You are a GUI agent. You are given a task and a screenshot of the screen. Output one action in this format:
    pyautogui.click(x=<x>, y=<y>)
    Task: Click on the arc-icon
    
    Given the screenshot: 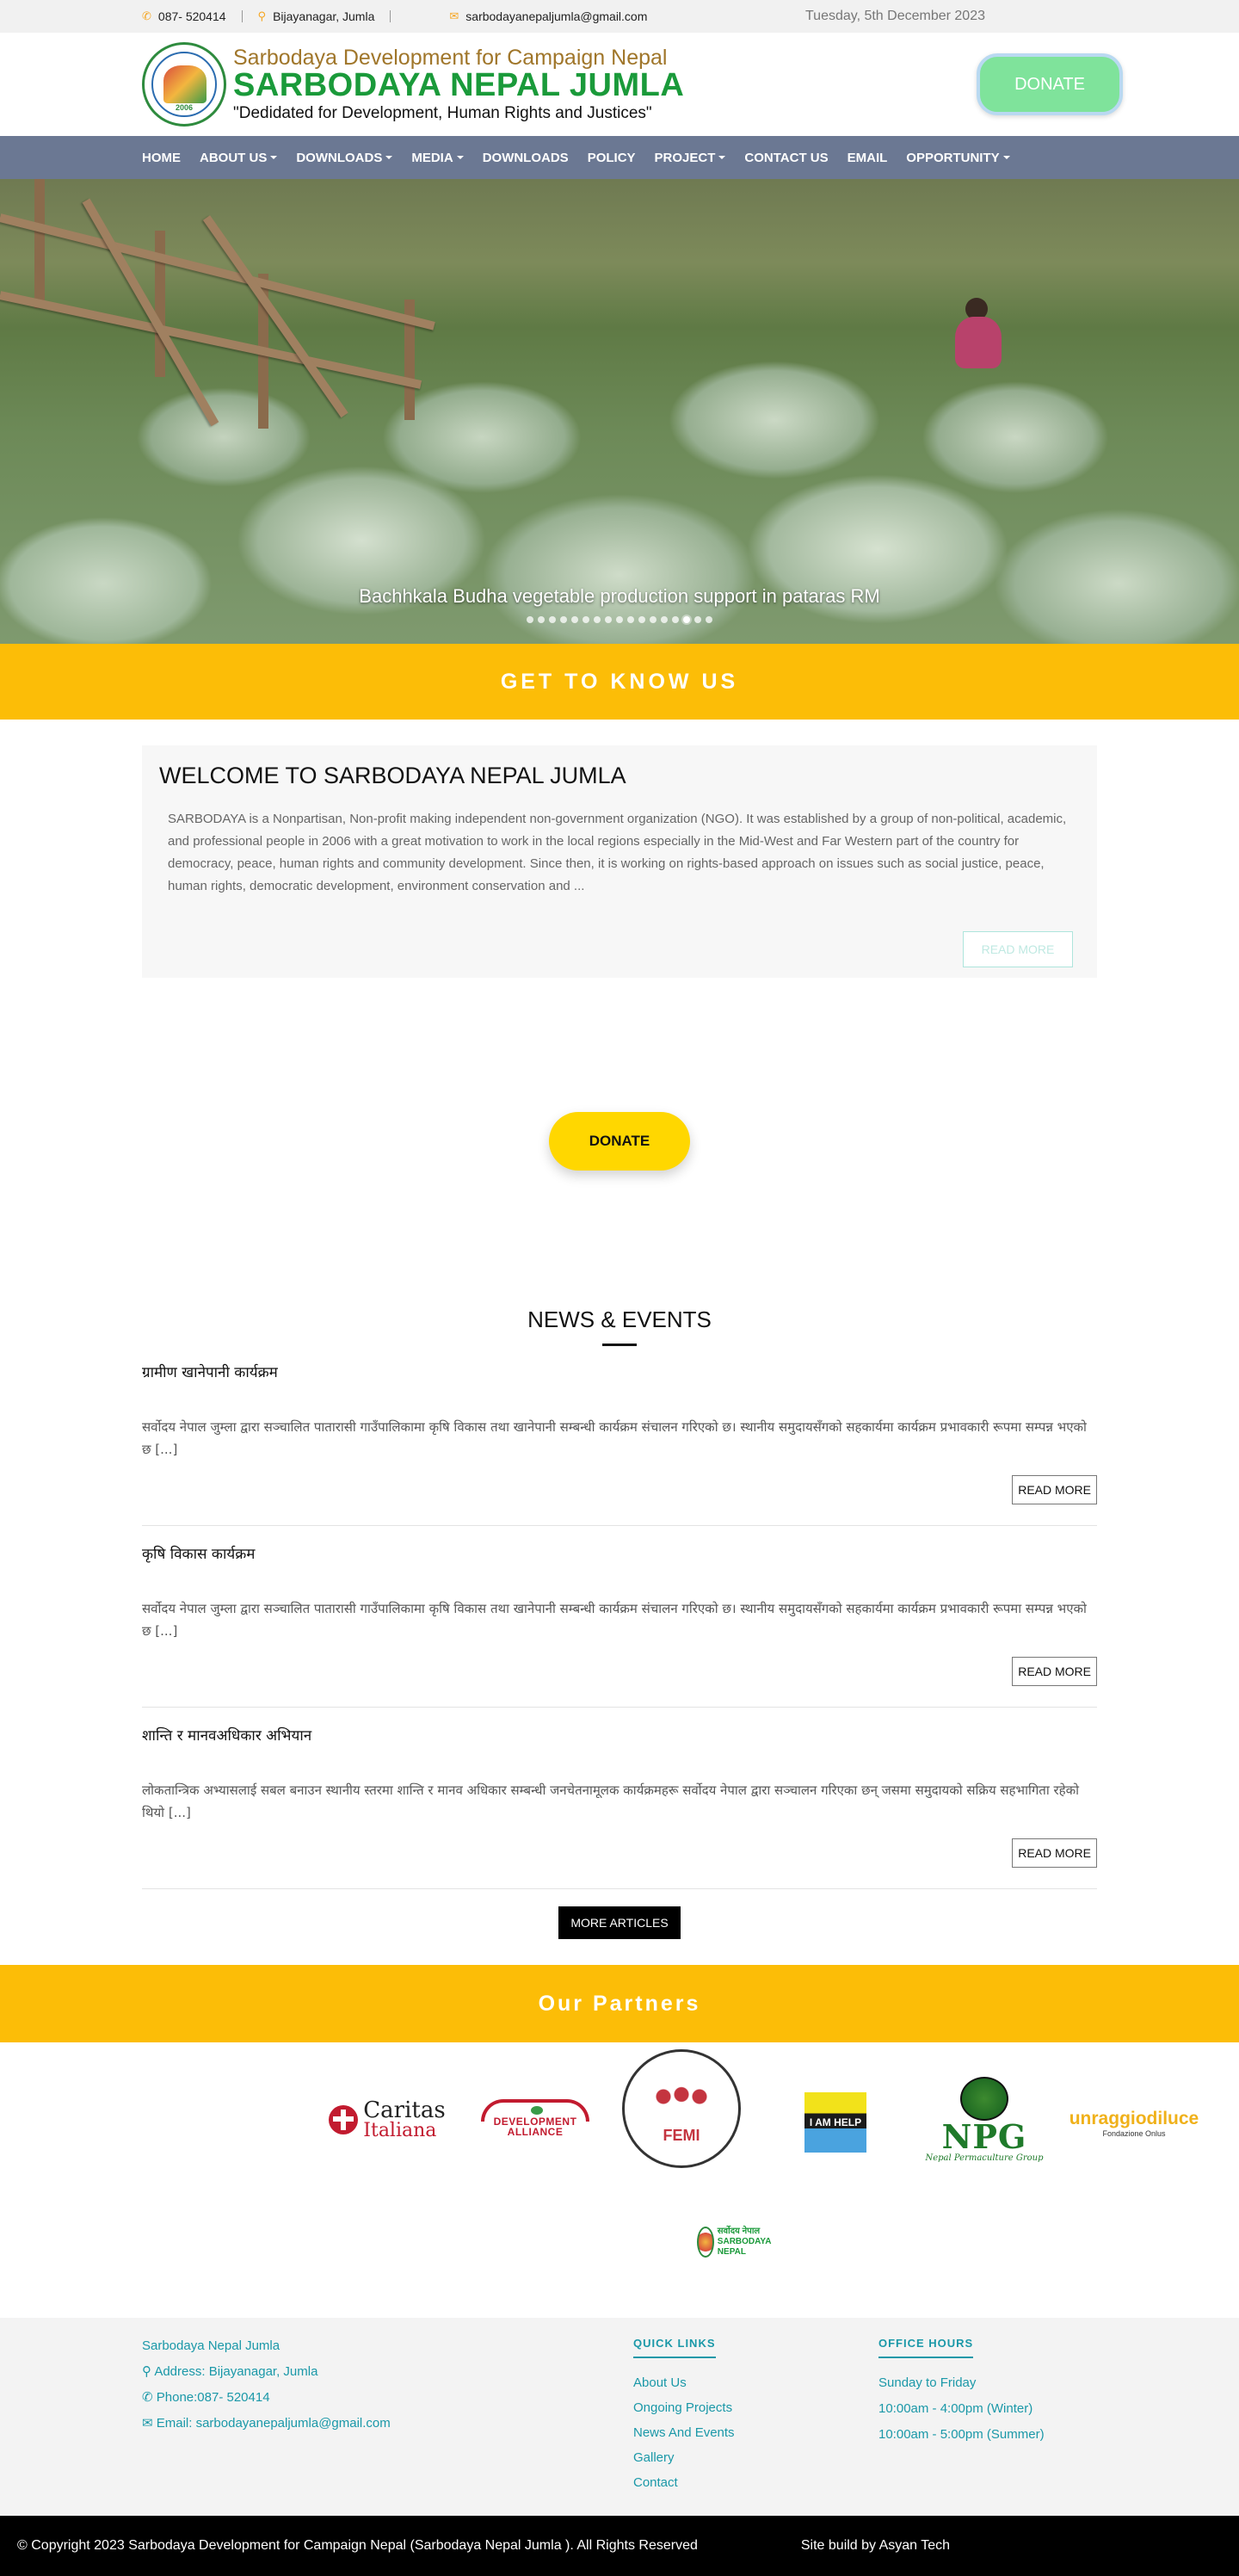 What is the action you would take?
    pyautogui.click(x=535, y=2110)
    